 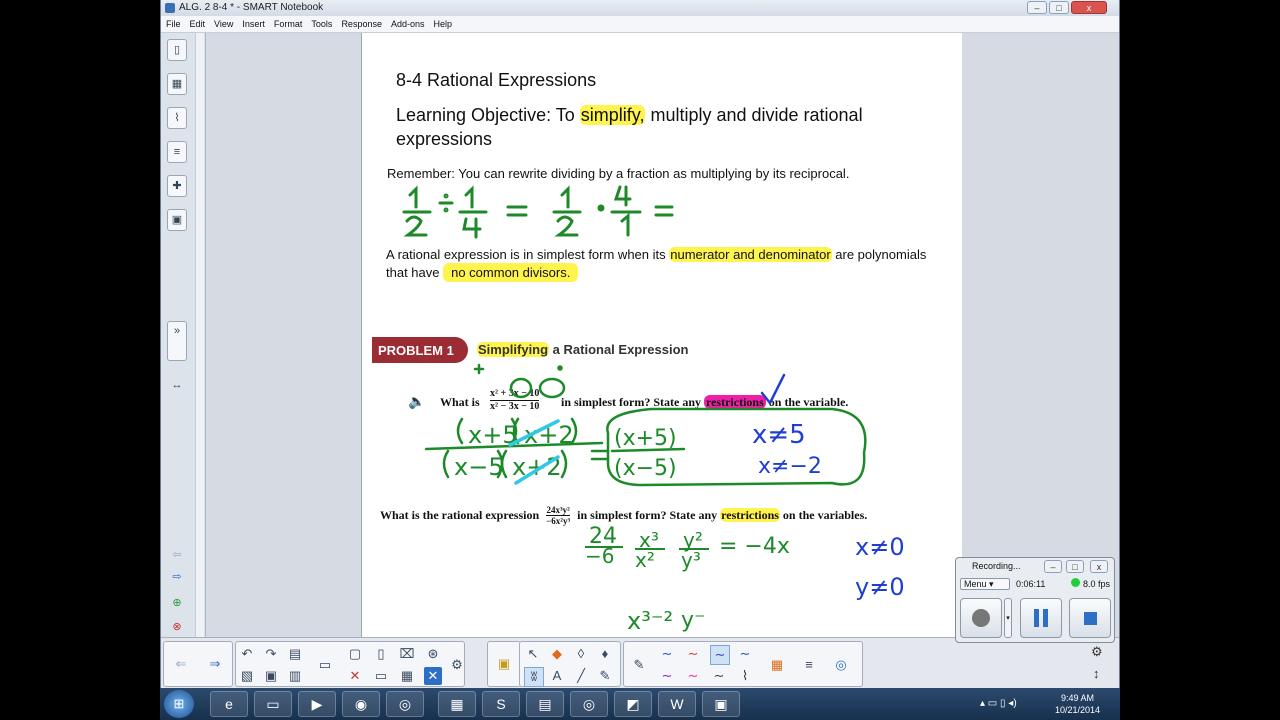 I want to click on search-zoom-icon: ⊛, so click(x=433, y=654).